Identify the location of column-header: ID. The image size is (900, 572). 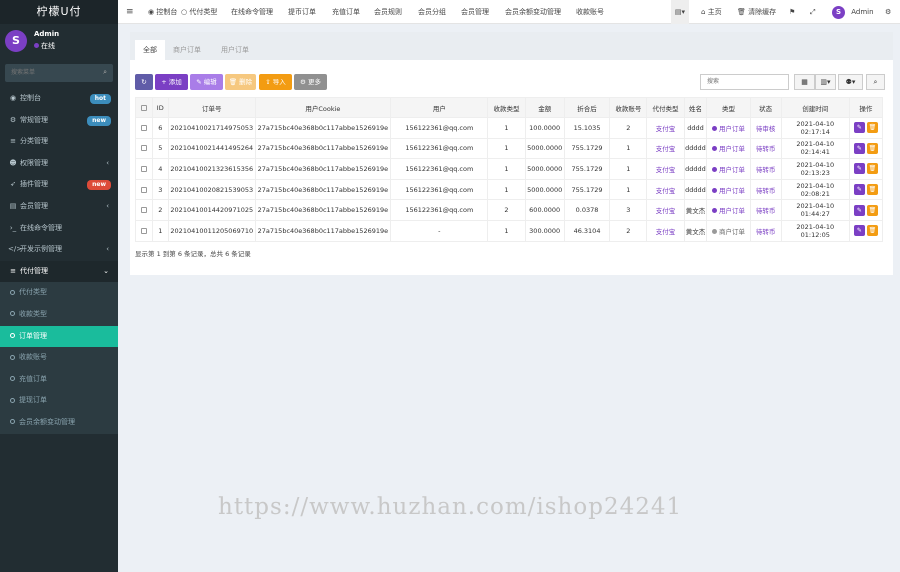
(160, 107).